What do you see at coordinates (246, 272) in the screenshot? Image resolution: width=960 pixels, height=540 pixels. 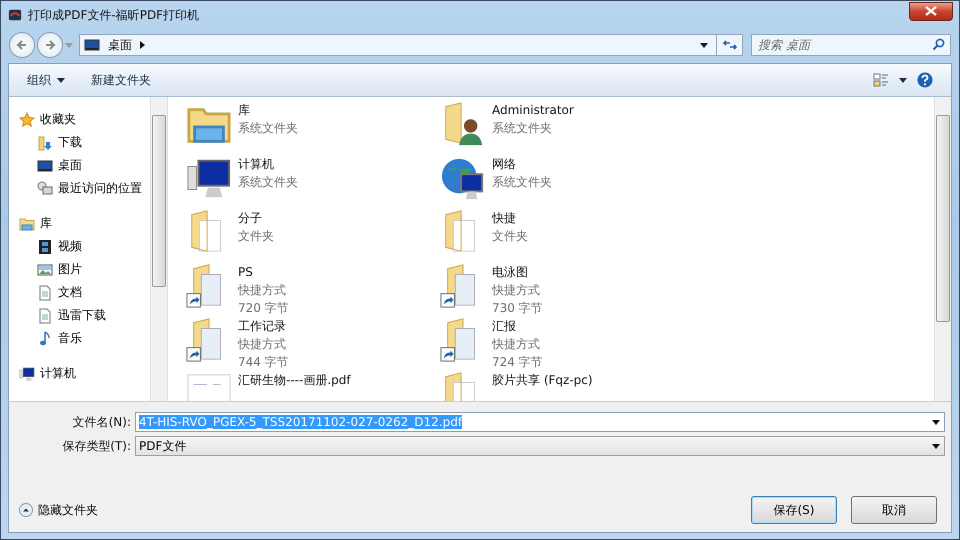 I see `file-name: PS` at bounding box center [246, 272].